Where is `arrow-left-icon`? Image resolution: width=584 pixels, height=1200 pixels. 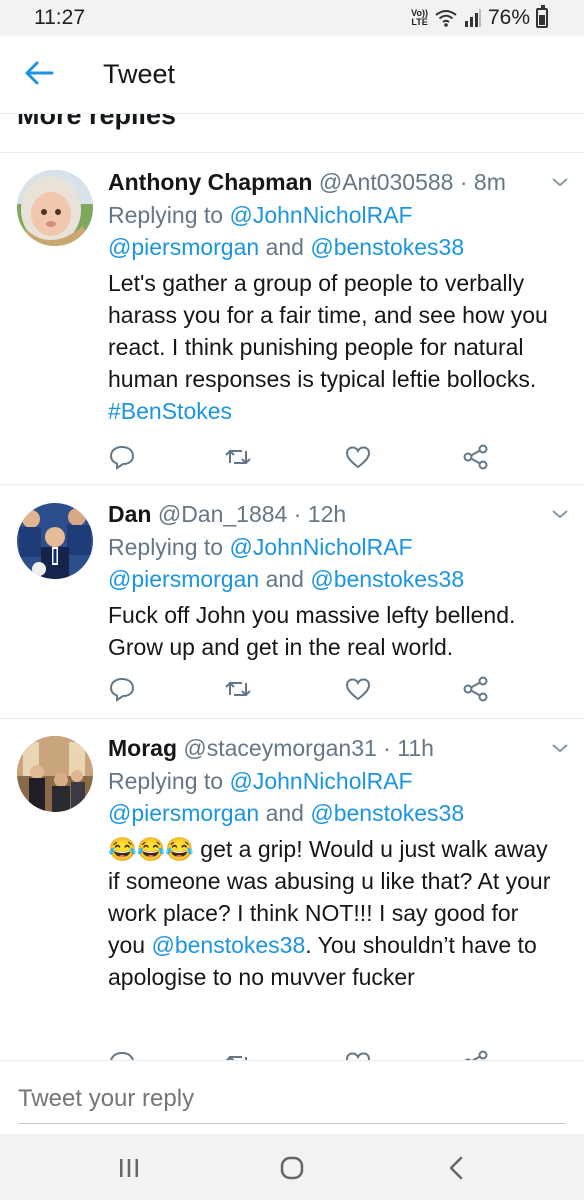
arrow-left-icon is located at coordinates (39, 73).